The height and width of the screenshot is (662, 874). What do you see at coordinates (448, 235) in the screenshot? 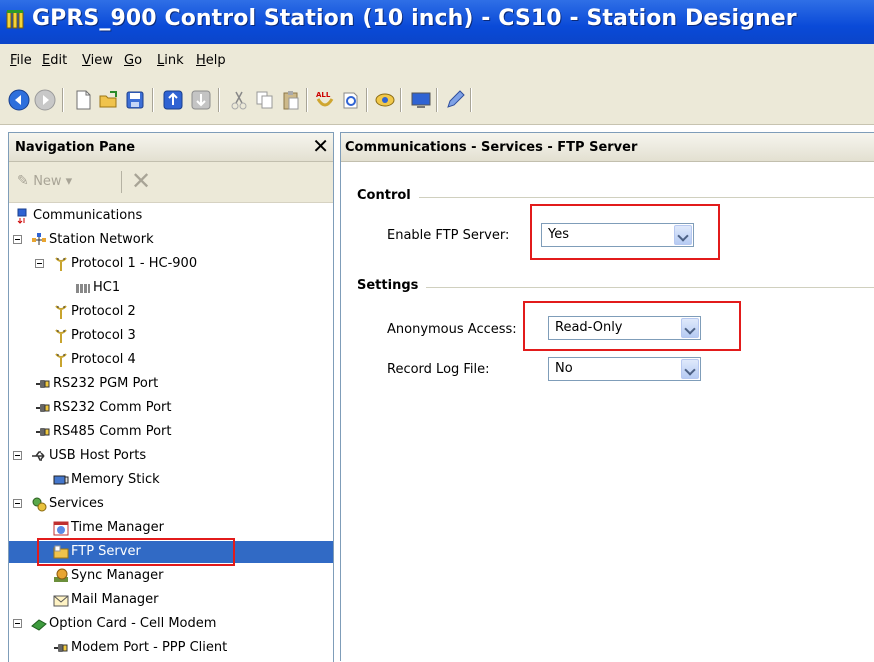
I see `enable-ftp-label: Enable FTP Server:` at bounding box center [448, 235].